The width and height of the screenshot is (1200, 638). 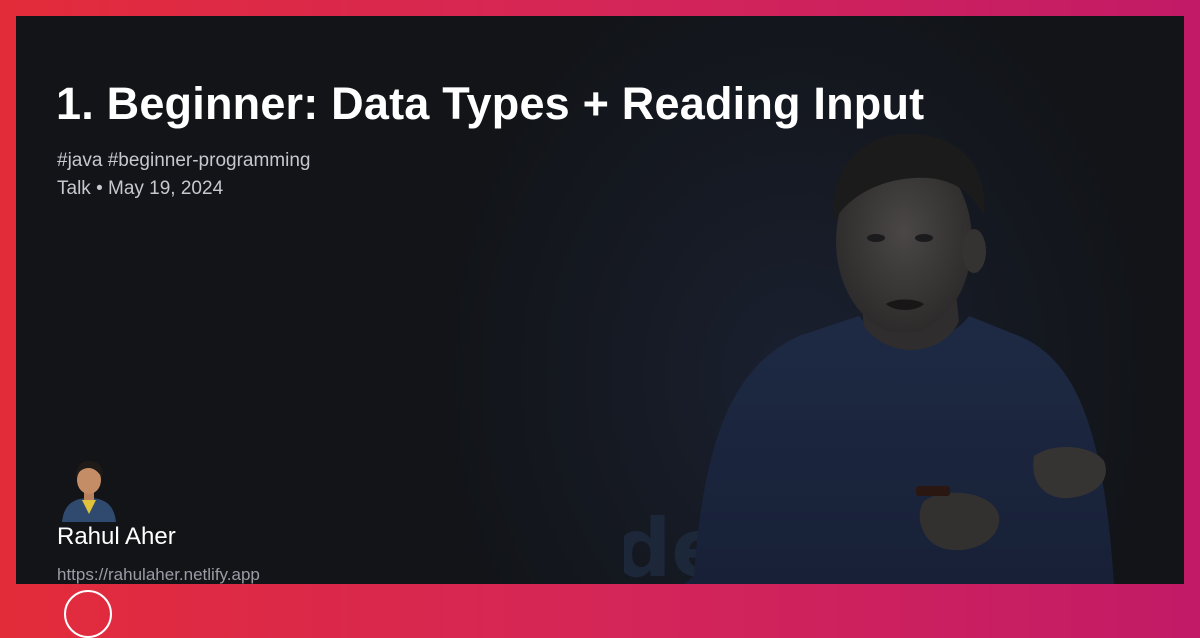 What do you see at coordinates (184, 160) in the screenshot?
I see `post-tags: #java #beginner-programming` at bounding box center [184, 160].